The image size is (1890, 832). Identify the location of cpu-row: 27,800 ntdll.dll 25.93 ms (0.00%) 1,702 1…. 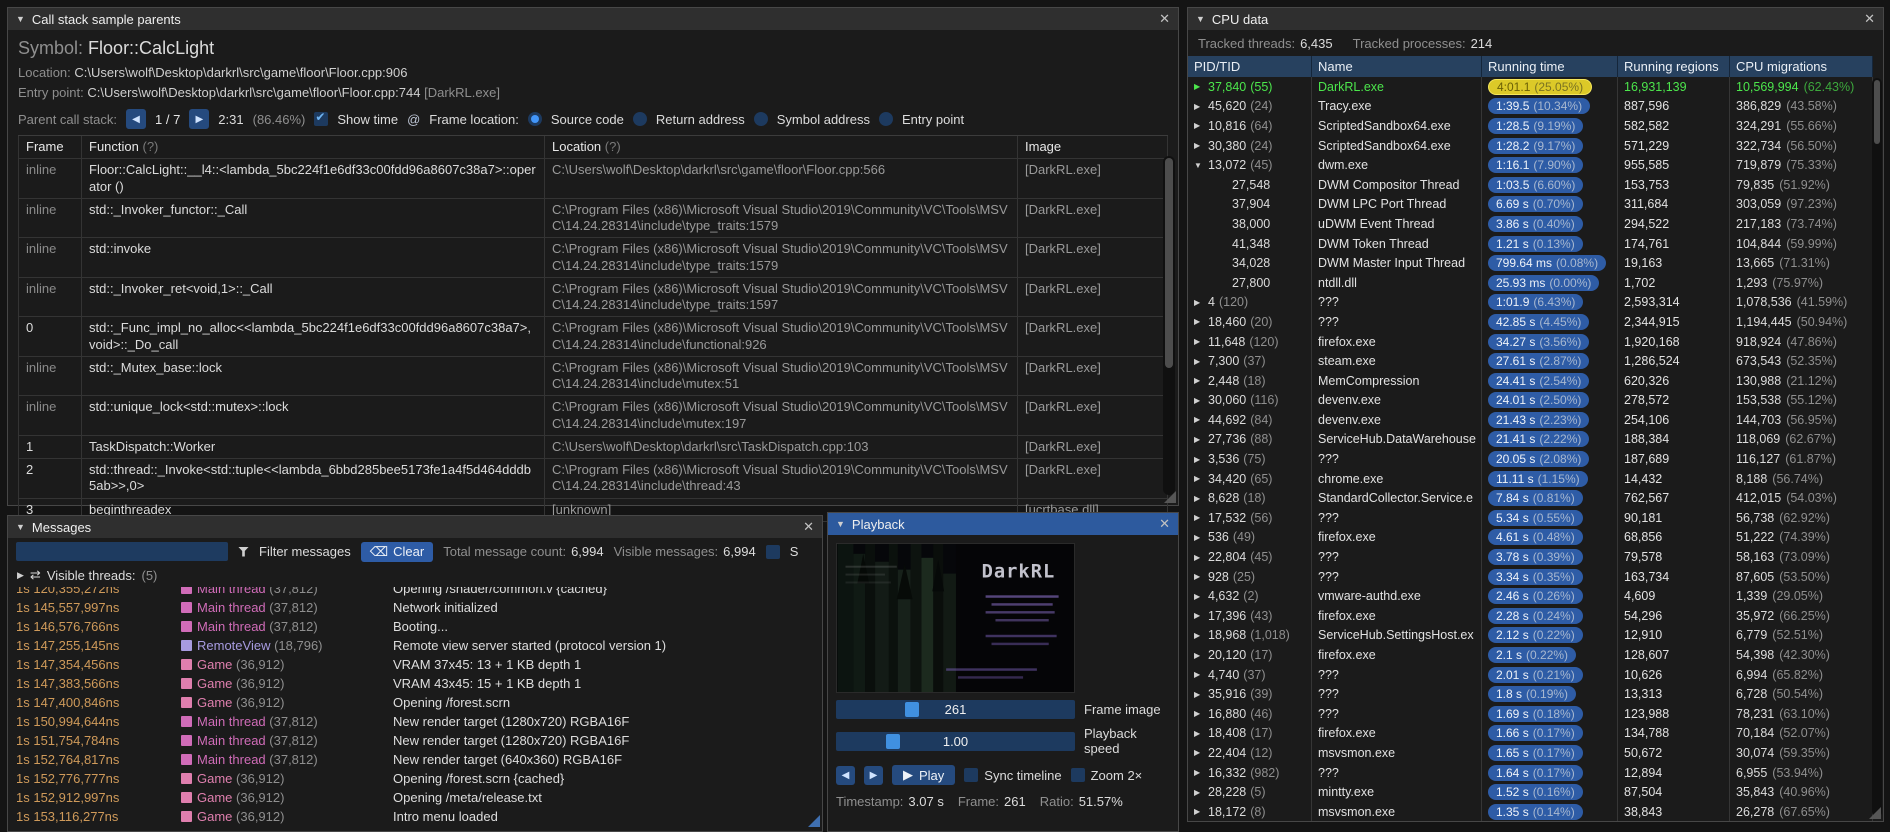
(1530, 282).